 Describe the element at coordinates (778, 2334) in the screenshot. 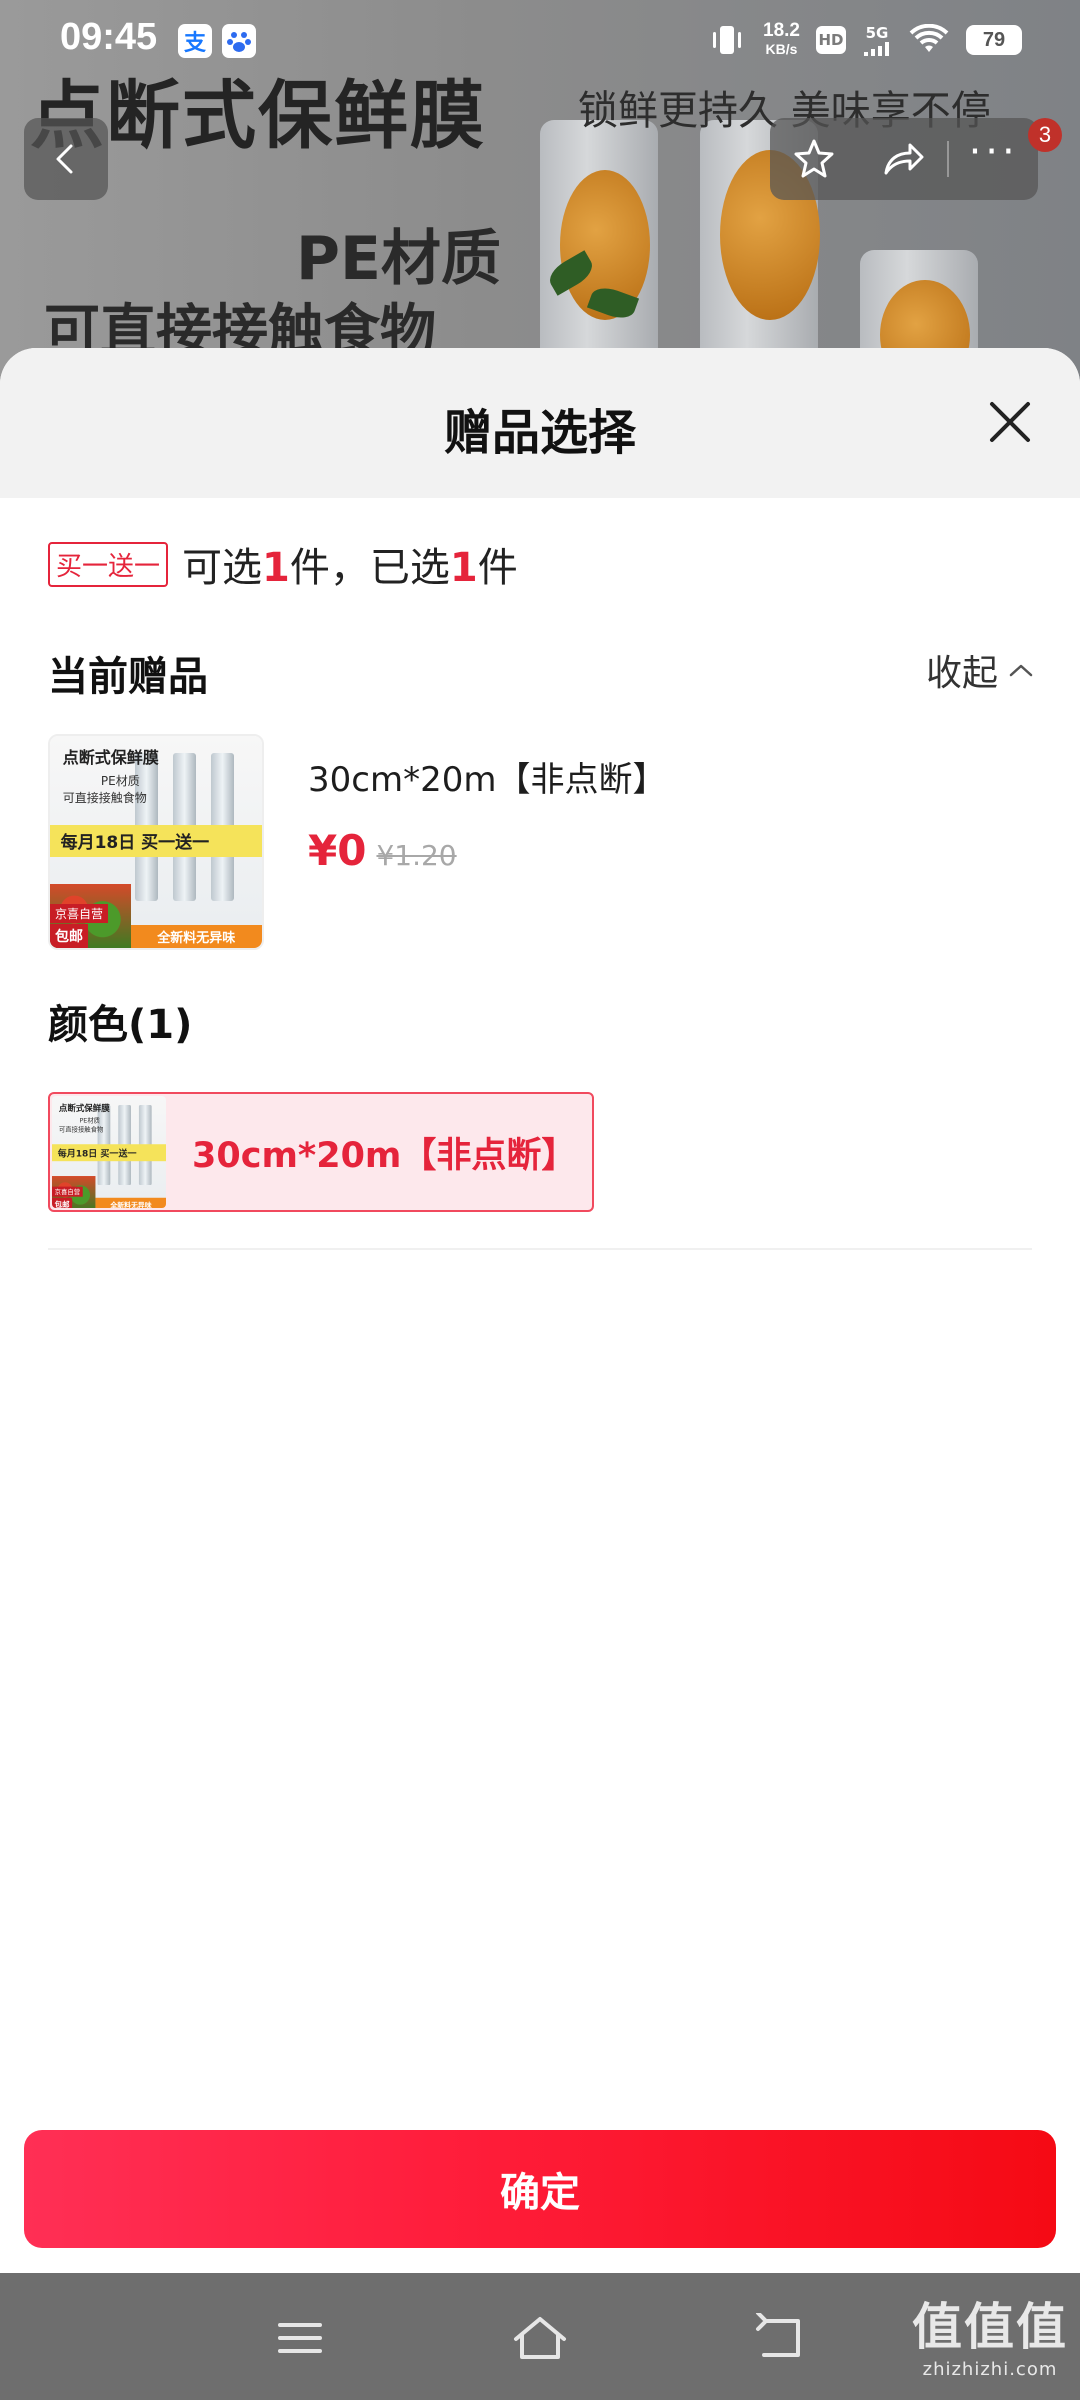

I see `return-icon` at that location.